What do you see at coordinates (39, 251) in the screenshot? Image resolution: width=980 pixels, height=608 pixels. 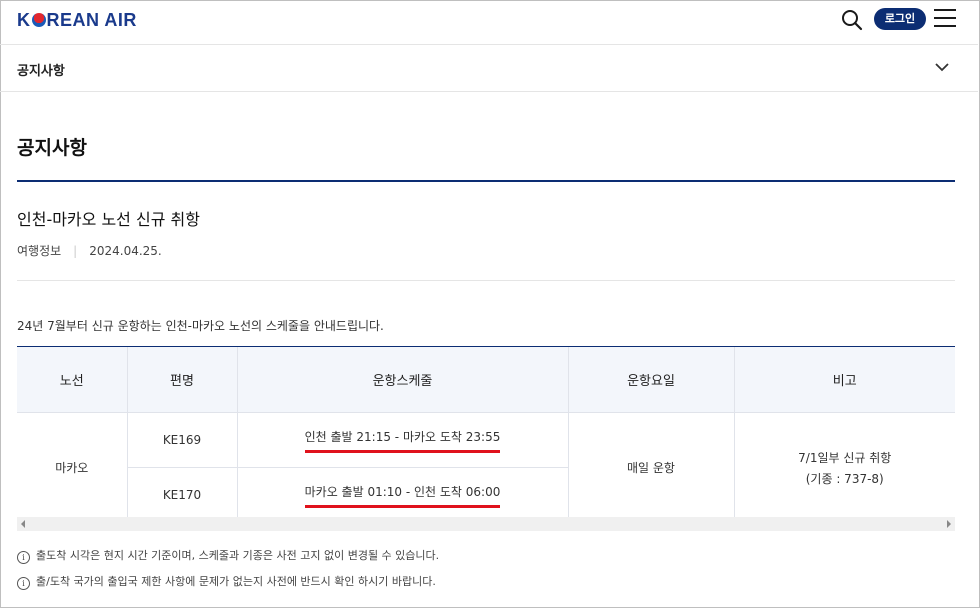 I see `notice-category: 여행정보` at bounding box center [39, 251].